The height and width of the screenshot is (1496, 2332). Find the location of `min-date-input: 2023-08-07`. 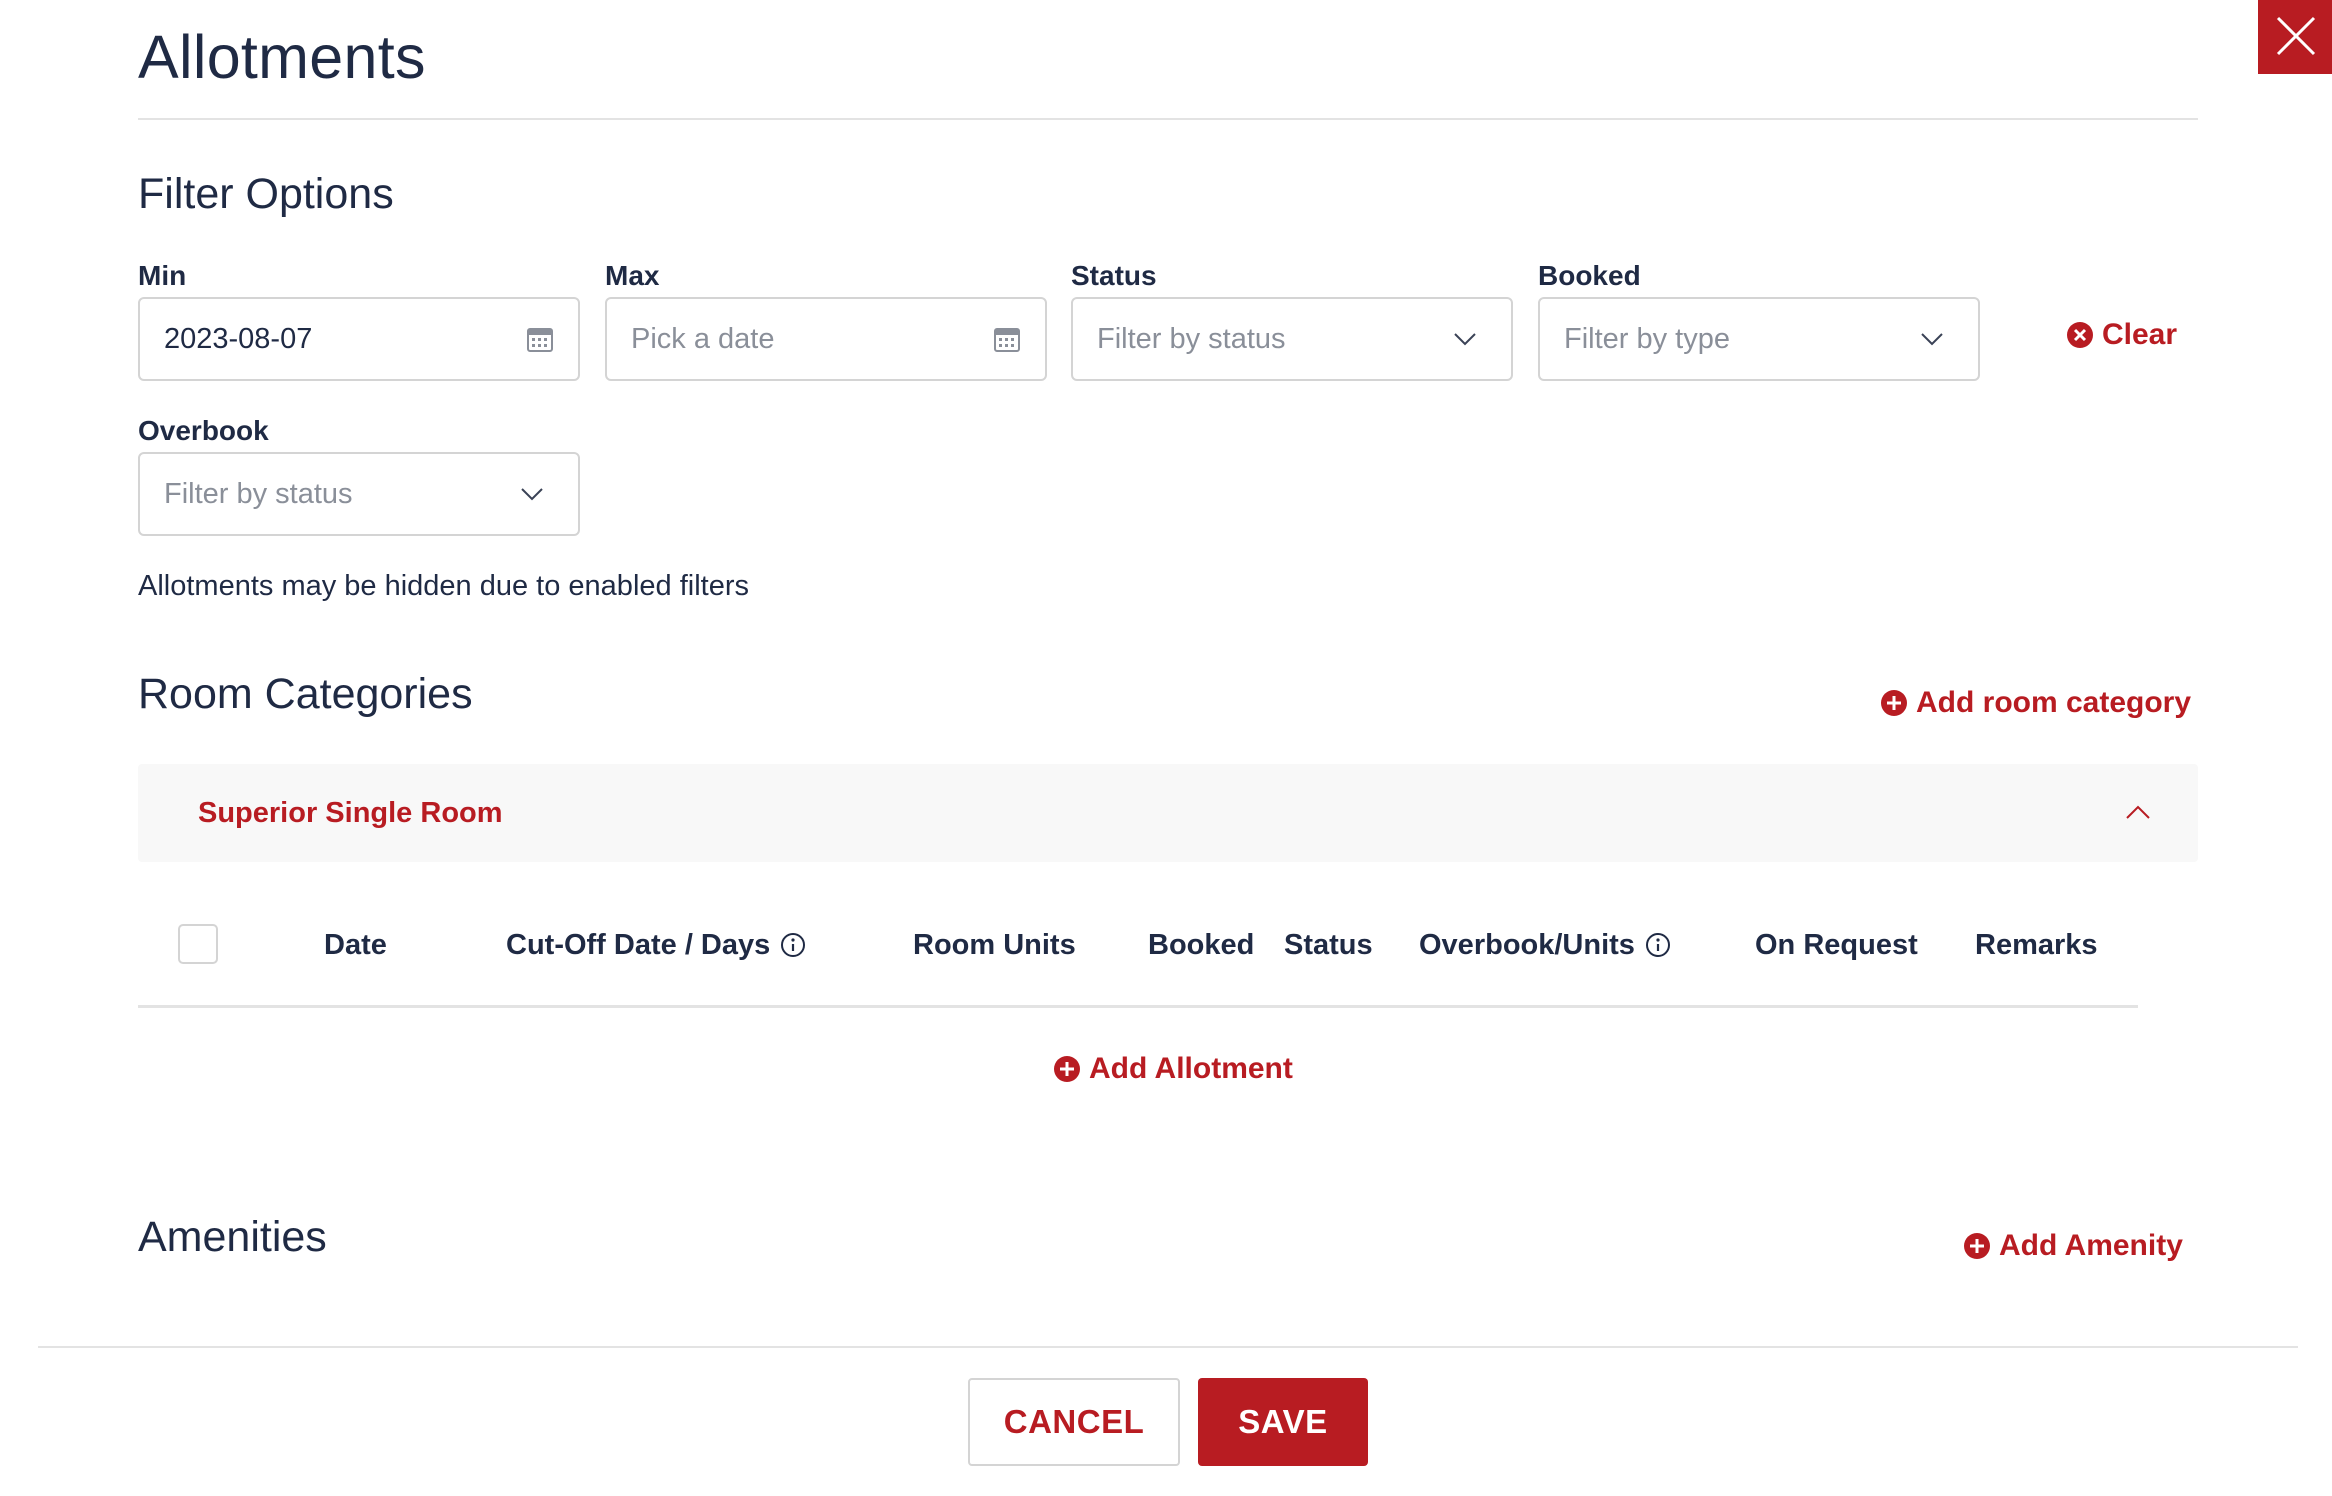

min-date-input: 2023-08-07 is located at coordinates (359, 339).